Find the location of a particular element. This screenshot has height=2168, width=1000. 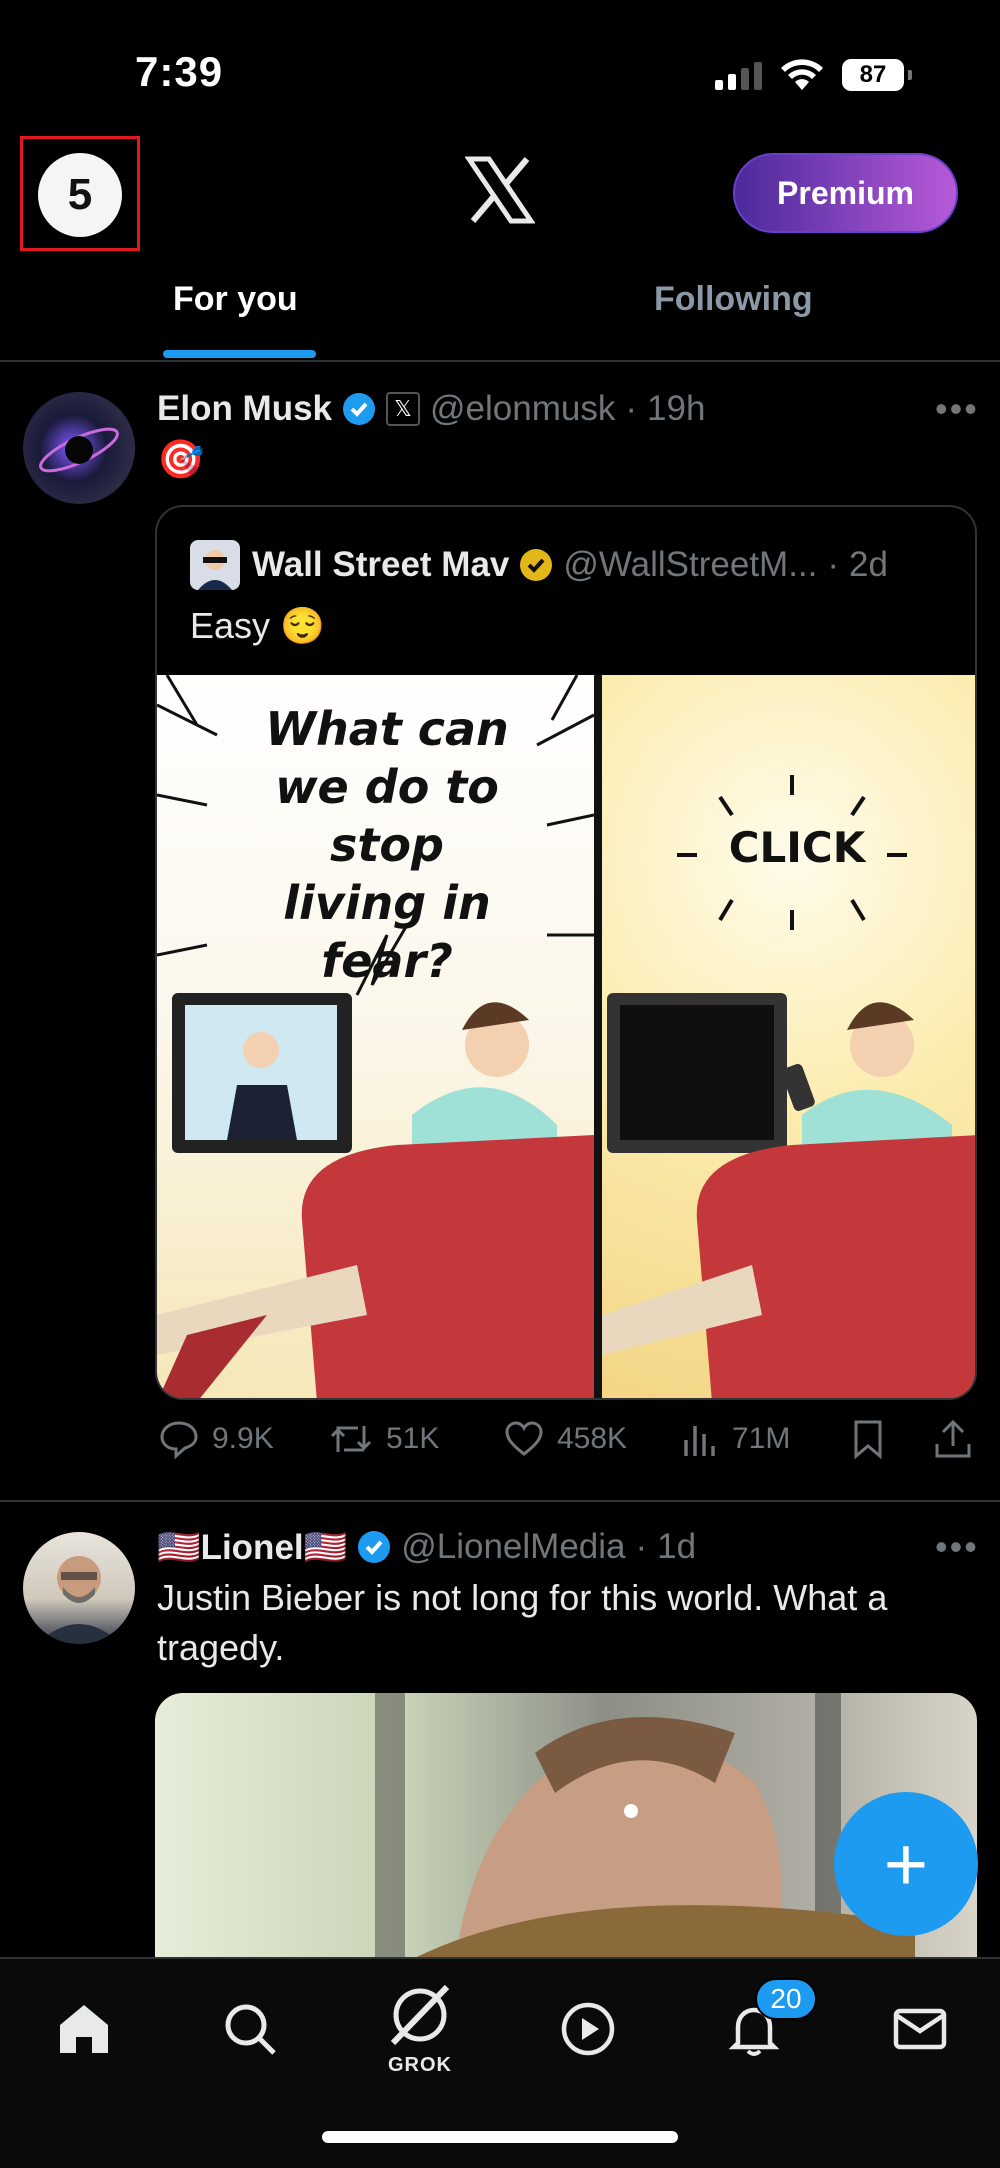

post-header: 🇺🇸Lionel🇺🇸 @LionelMedia · 1d is located at coordinates (426, 1547).